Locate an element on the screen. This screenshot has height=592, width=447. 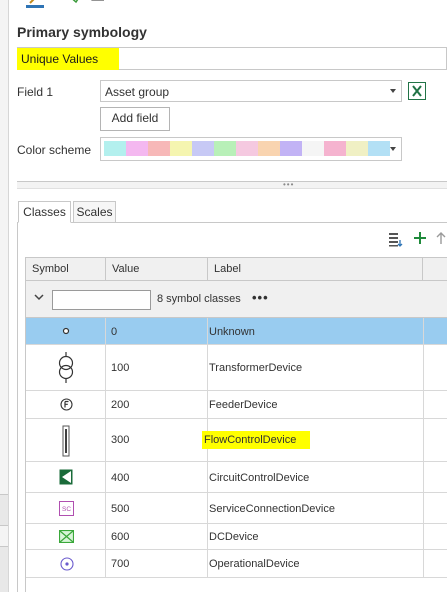
row-label: DCDevice is located at coordinates (234, 537).